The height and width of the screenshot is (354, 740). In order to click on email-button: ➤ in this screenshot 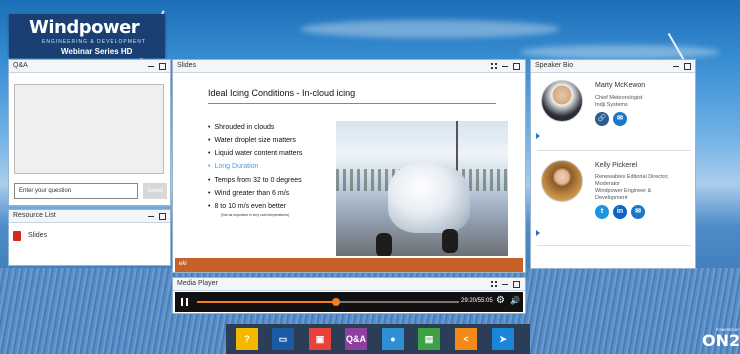, I will do `click(503, 339)`.